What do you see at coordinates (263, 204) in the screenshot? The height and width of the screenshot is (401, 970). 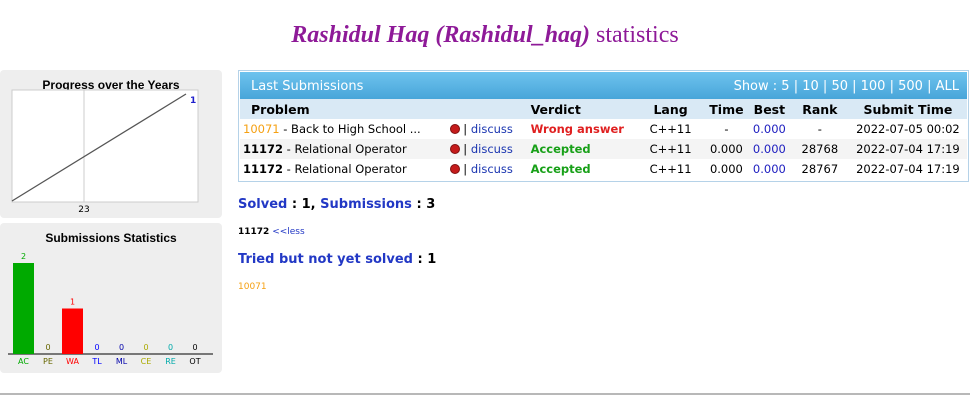 I see `solved-label: Solved` at bounding box center [263, 204].